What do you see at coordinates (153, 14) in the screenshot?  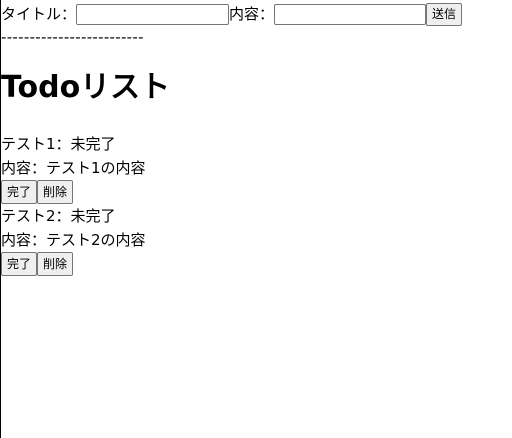 I see `title-input` at bounding box center [153, 14].